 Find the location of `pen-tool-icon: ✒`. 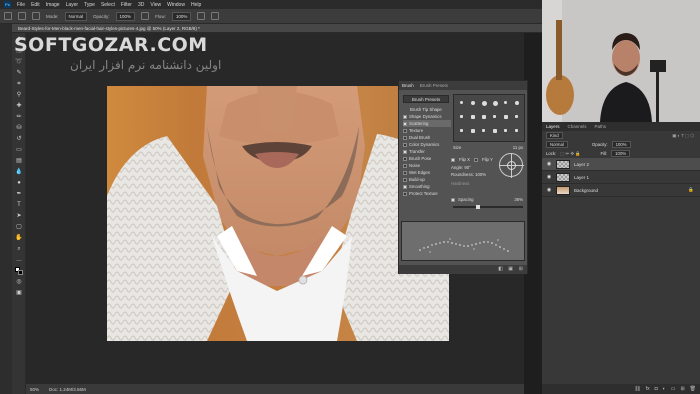

pen-tool-icon: ✒ is located at coordinates (19, 194).